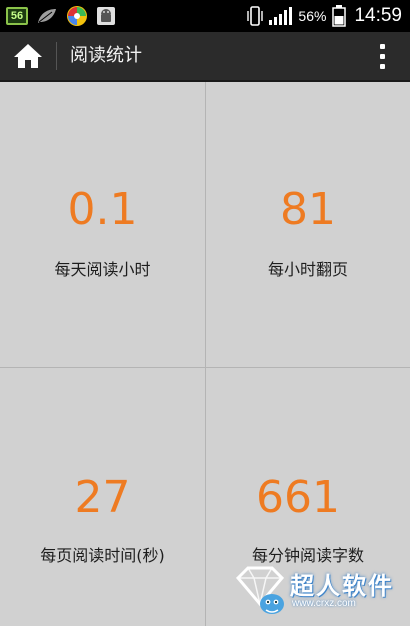 This screenshot has height=626, width=410. I want to click on watermark-logo-icon, so click(260, 590).